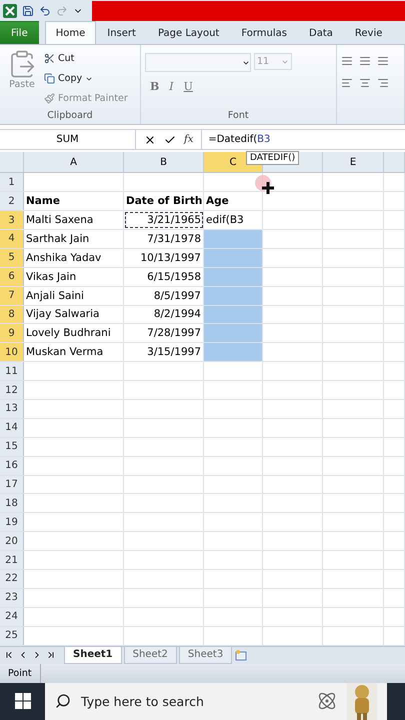 The width and height of the screenshot is (405, 720). I want to click on table-cell: Anjali Saini, so click(74, 295).